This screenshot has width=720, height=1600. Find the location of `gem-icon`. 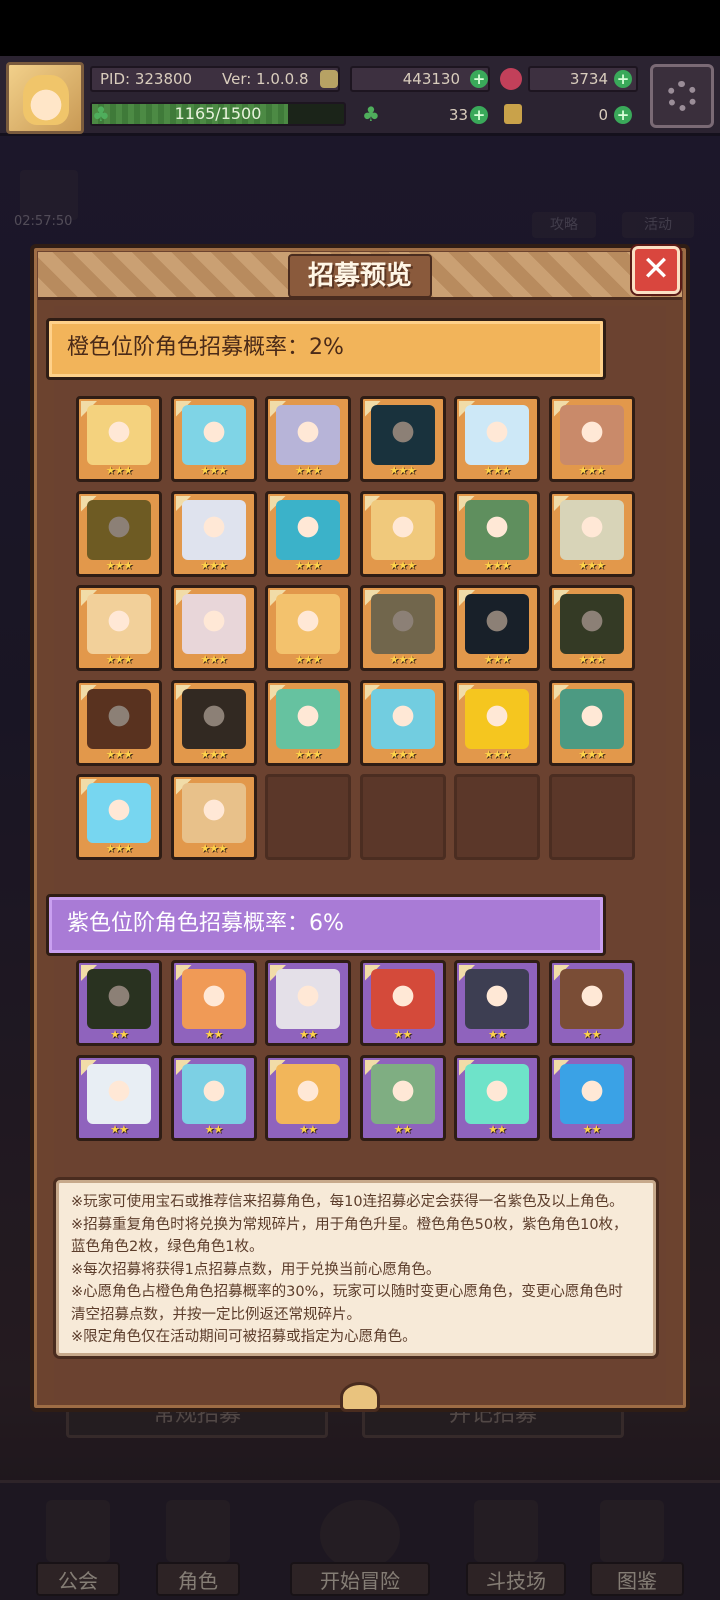

gem-icon is located at coordinates (511, 79).